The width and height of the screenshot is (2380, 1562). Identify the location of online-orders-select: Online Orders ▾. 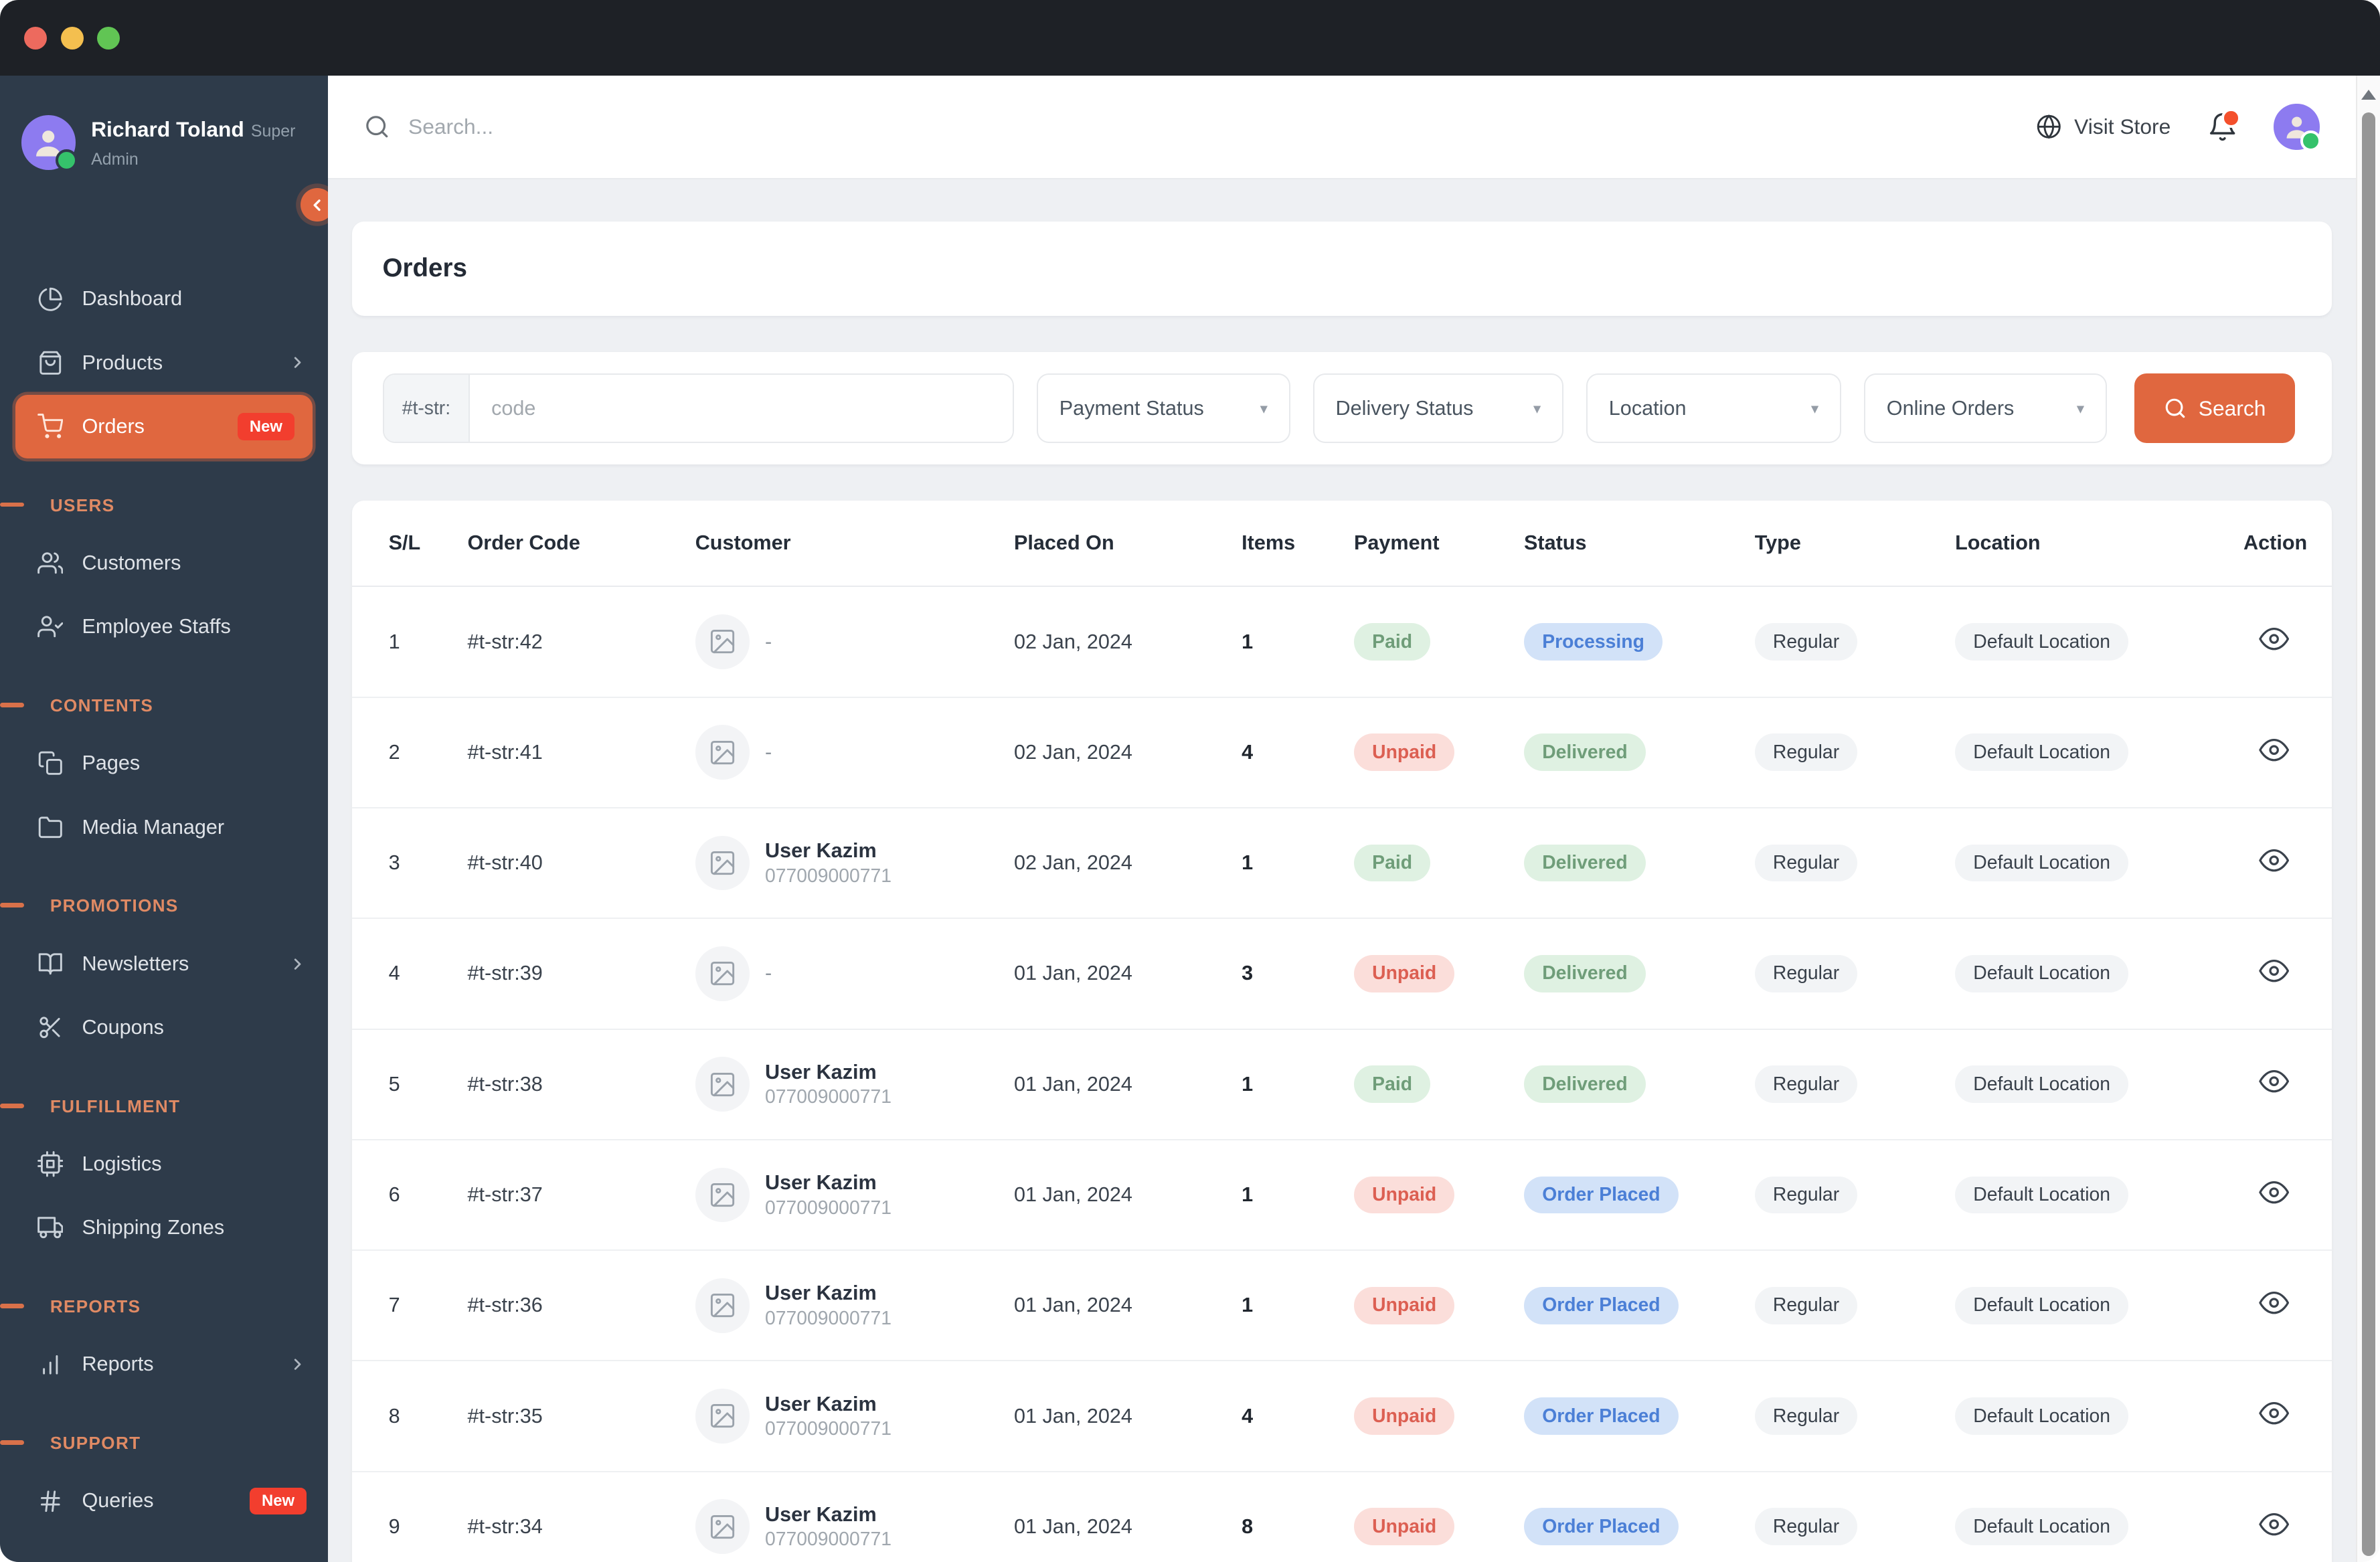
(1985, 408).